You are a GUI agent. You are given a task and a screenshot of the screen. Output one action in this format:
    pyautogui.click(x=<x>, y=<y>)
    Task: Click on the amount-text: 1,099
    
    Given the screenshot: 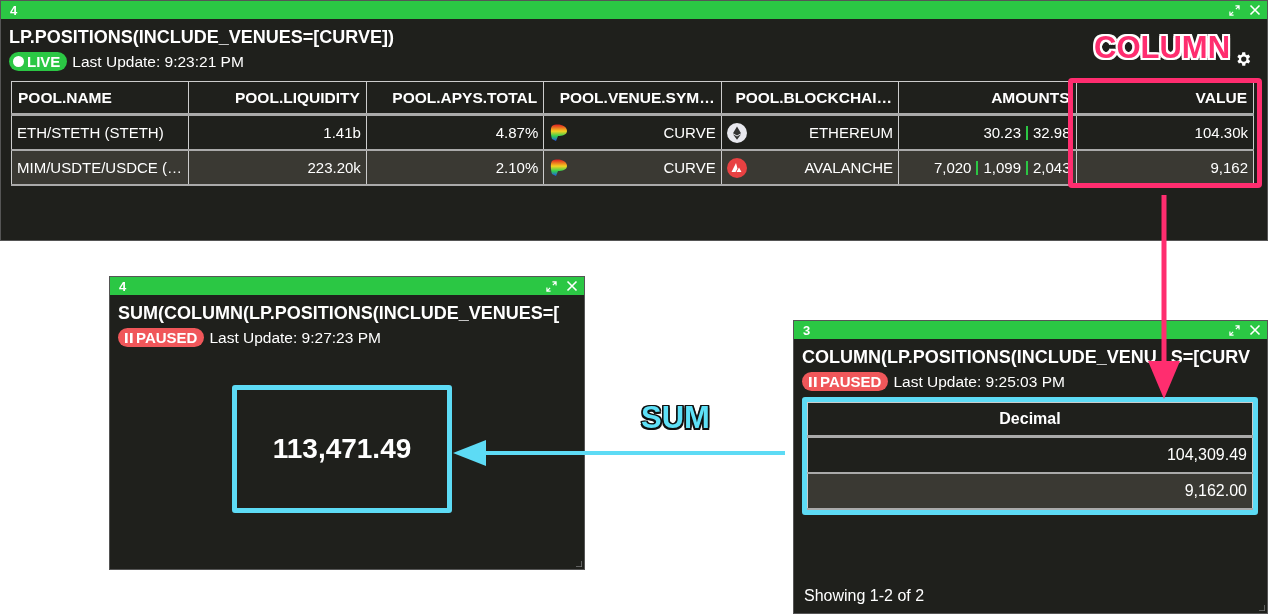 What is the action you would take?
    pyautogui.click(x=1002, y=167)
    